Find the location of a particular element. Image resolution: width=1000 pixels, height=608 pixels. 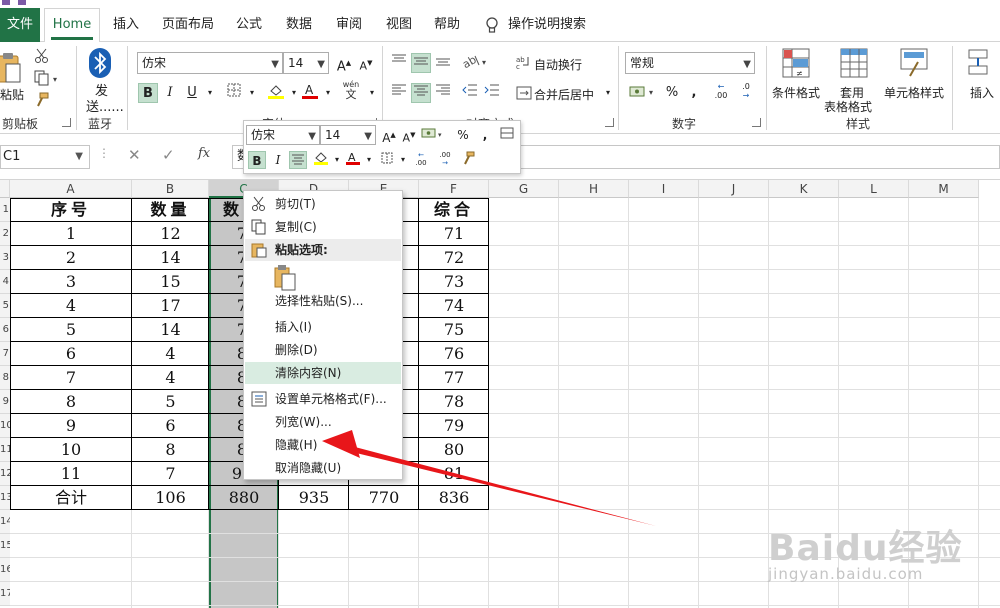

alignment-launcher-icon is located at coordinates (609, 122).